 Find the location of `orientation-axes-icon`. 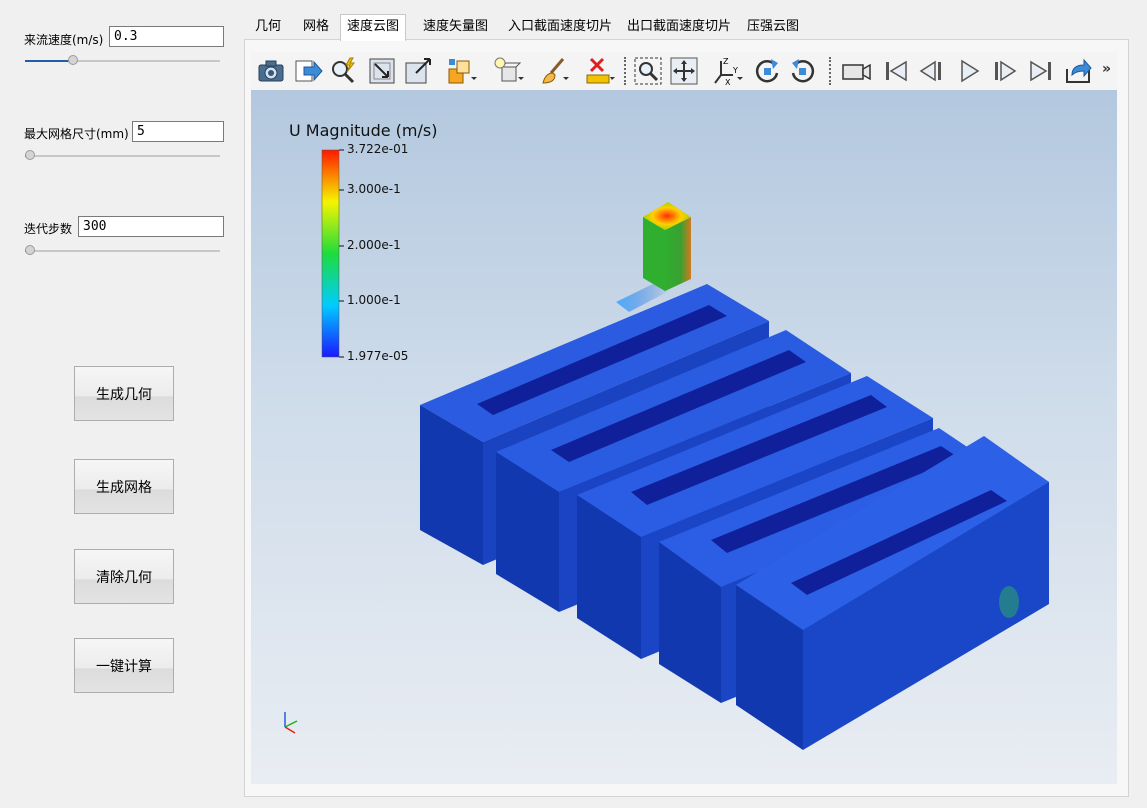

orientation-axes-icon is located at coordinates (291, 723).